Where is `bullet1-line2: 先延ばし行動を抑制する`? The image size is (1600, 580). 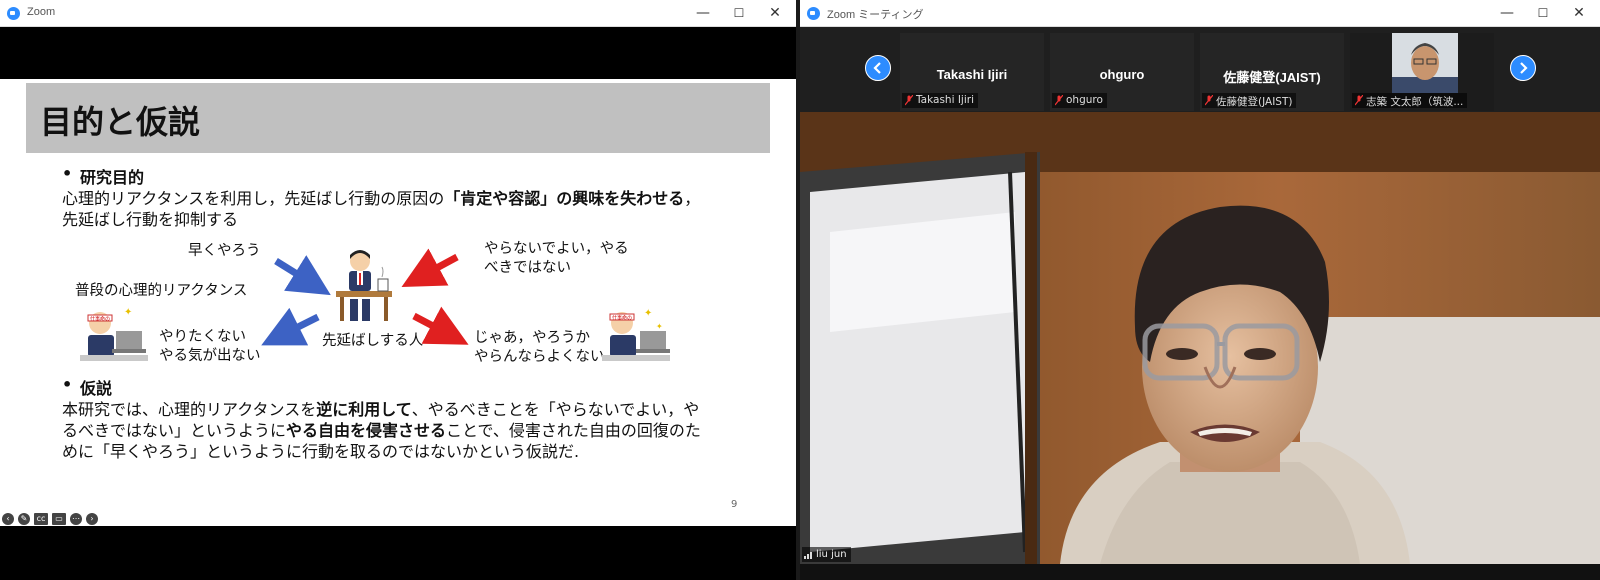 bullet1-line2: 先延ばし行動を抑制する is located at coordinates (150, 219).